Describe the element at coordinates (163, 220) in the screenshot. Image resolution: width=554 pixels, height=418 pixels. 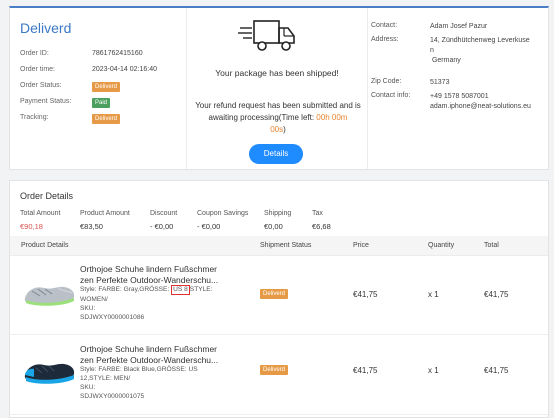
I see `summary-discount: Discount - €0,00` at that location.